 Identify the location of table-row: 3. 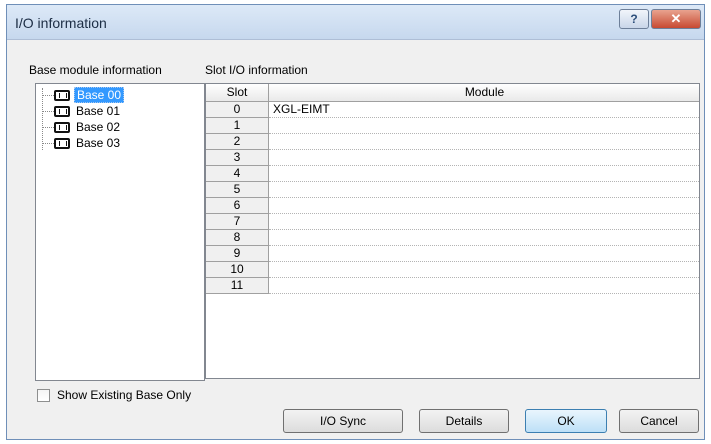
(452, 158).